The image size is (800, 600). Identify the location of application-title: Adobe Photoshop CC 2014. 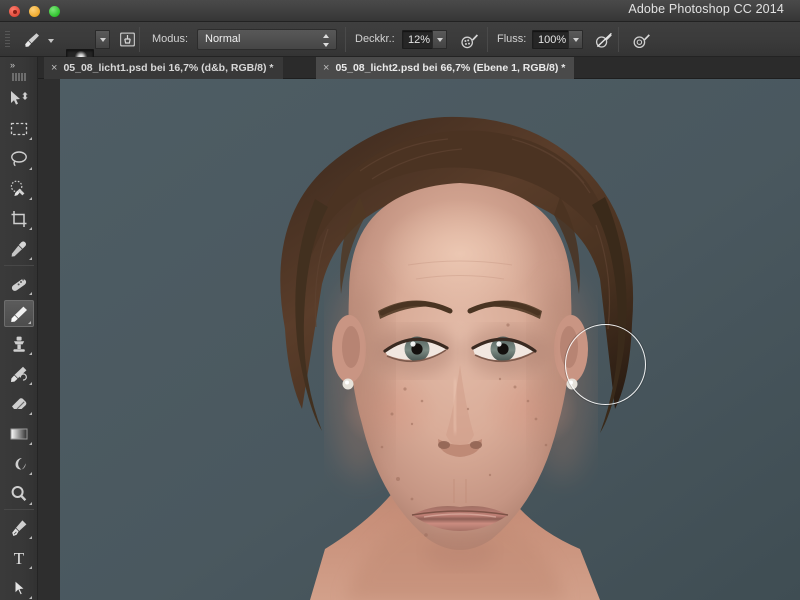
(706, 9).